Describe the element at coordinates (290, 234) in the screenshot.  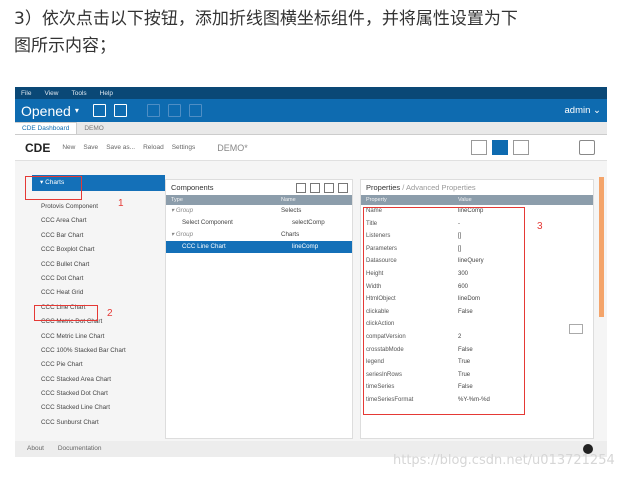
I see `row-name: Charts` at that location.